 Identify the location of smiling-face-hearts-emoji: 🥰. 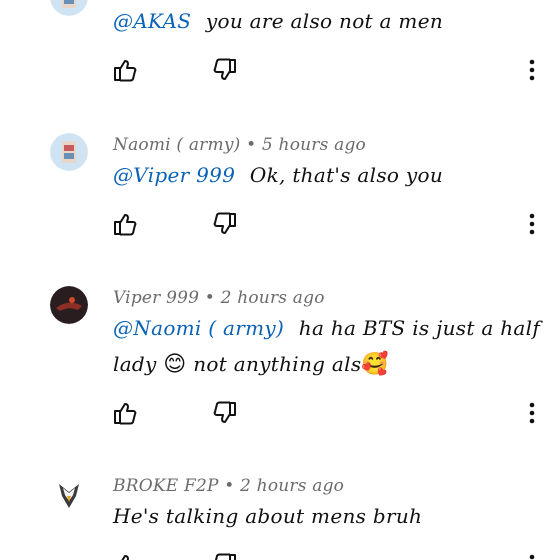
(375, 364).